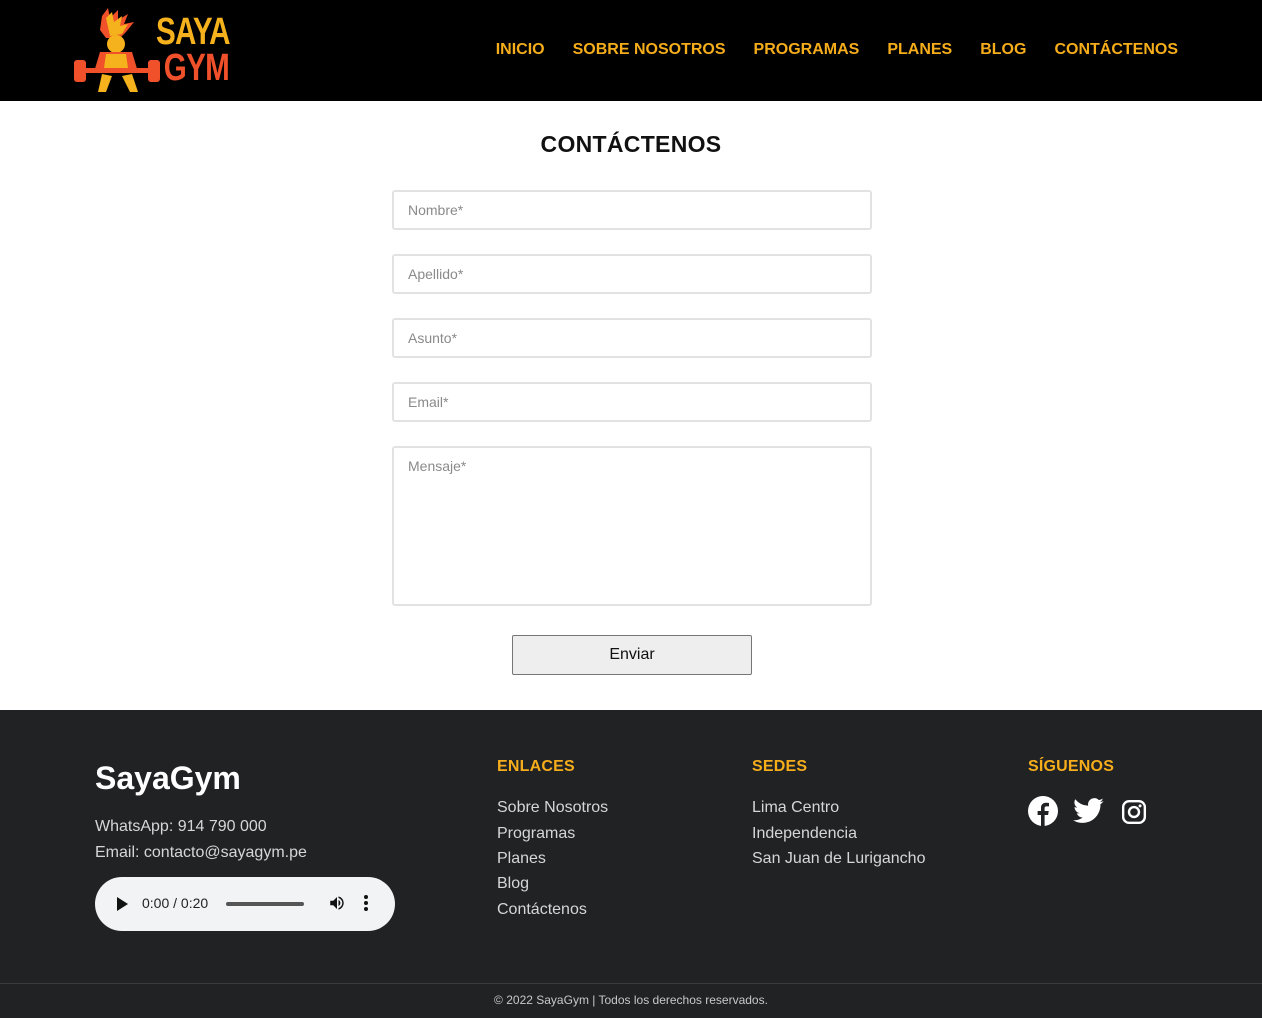 This screenshot has width=1262, height=1018. What do you see at coordinates (1071, 766) in the screenshot?
I see `social-title: SÍGUENOS` at bounding box center [1071, 766].